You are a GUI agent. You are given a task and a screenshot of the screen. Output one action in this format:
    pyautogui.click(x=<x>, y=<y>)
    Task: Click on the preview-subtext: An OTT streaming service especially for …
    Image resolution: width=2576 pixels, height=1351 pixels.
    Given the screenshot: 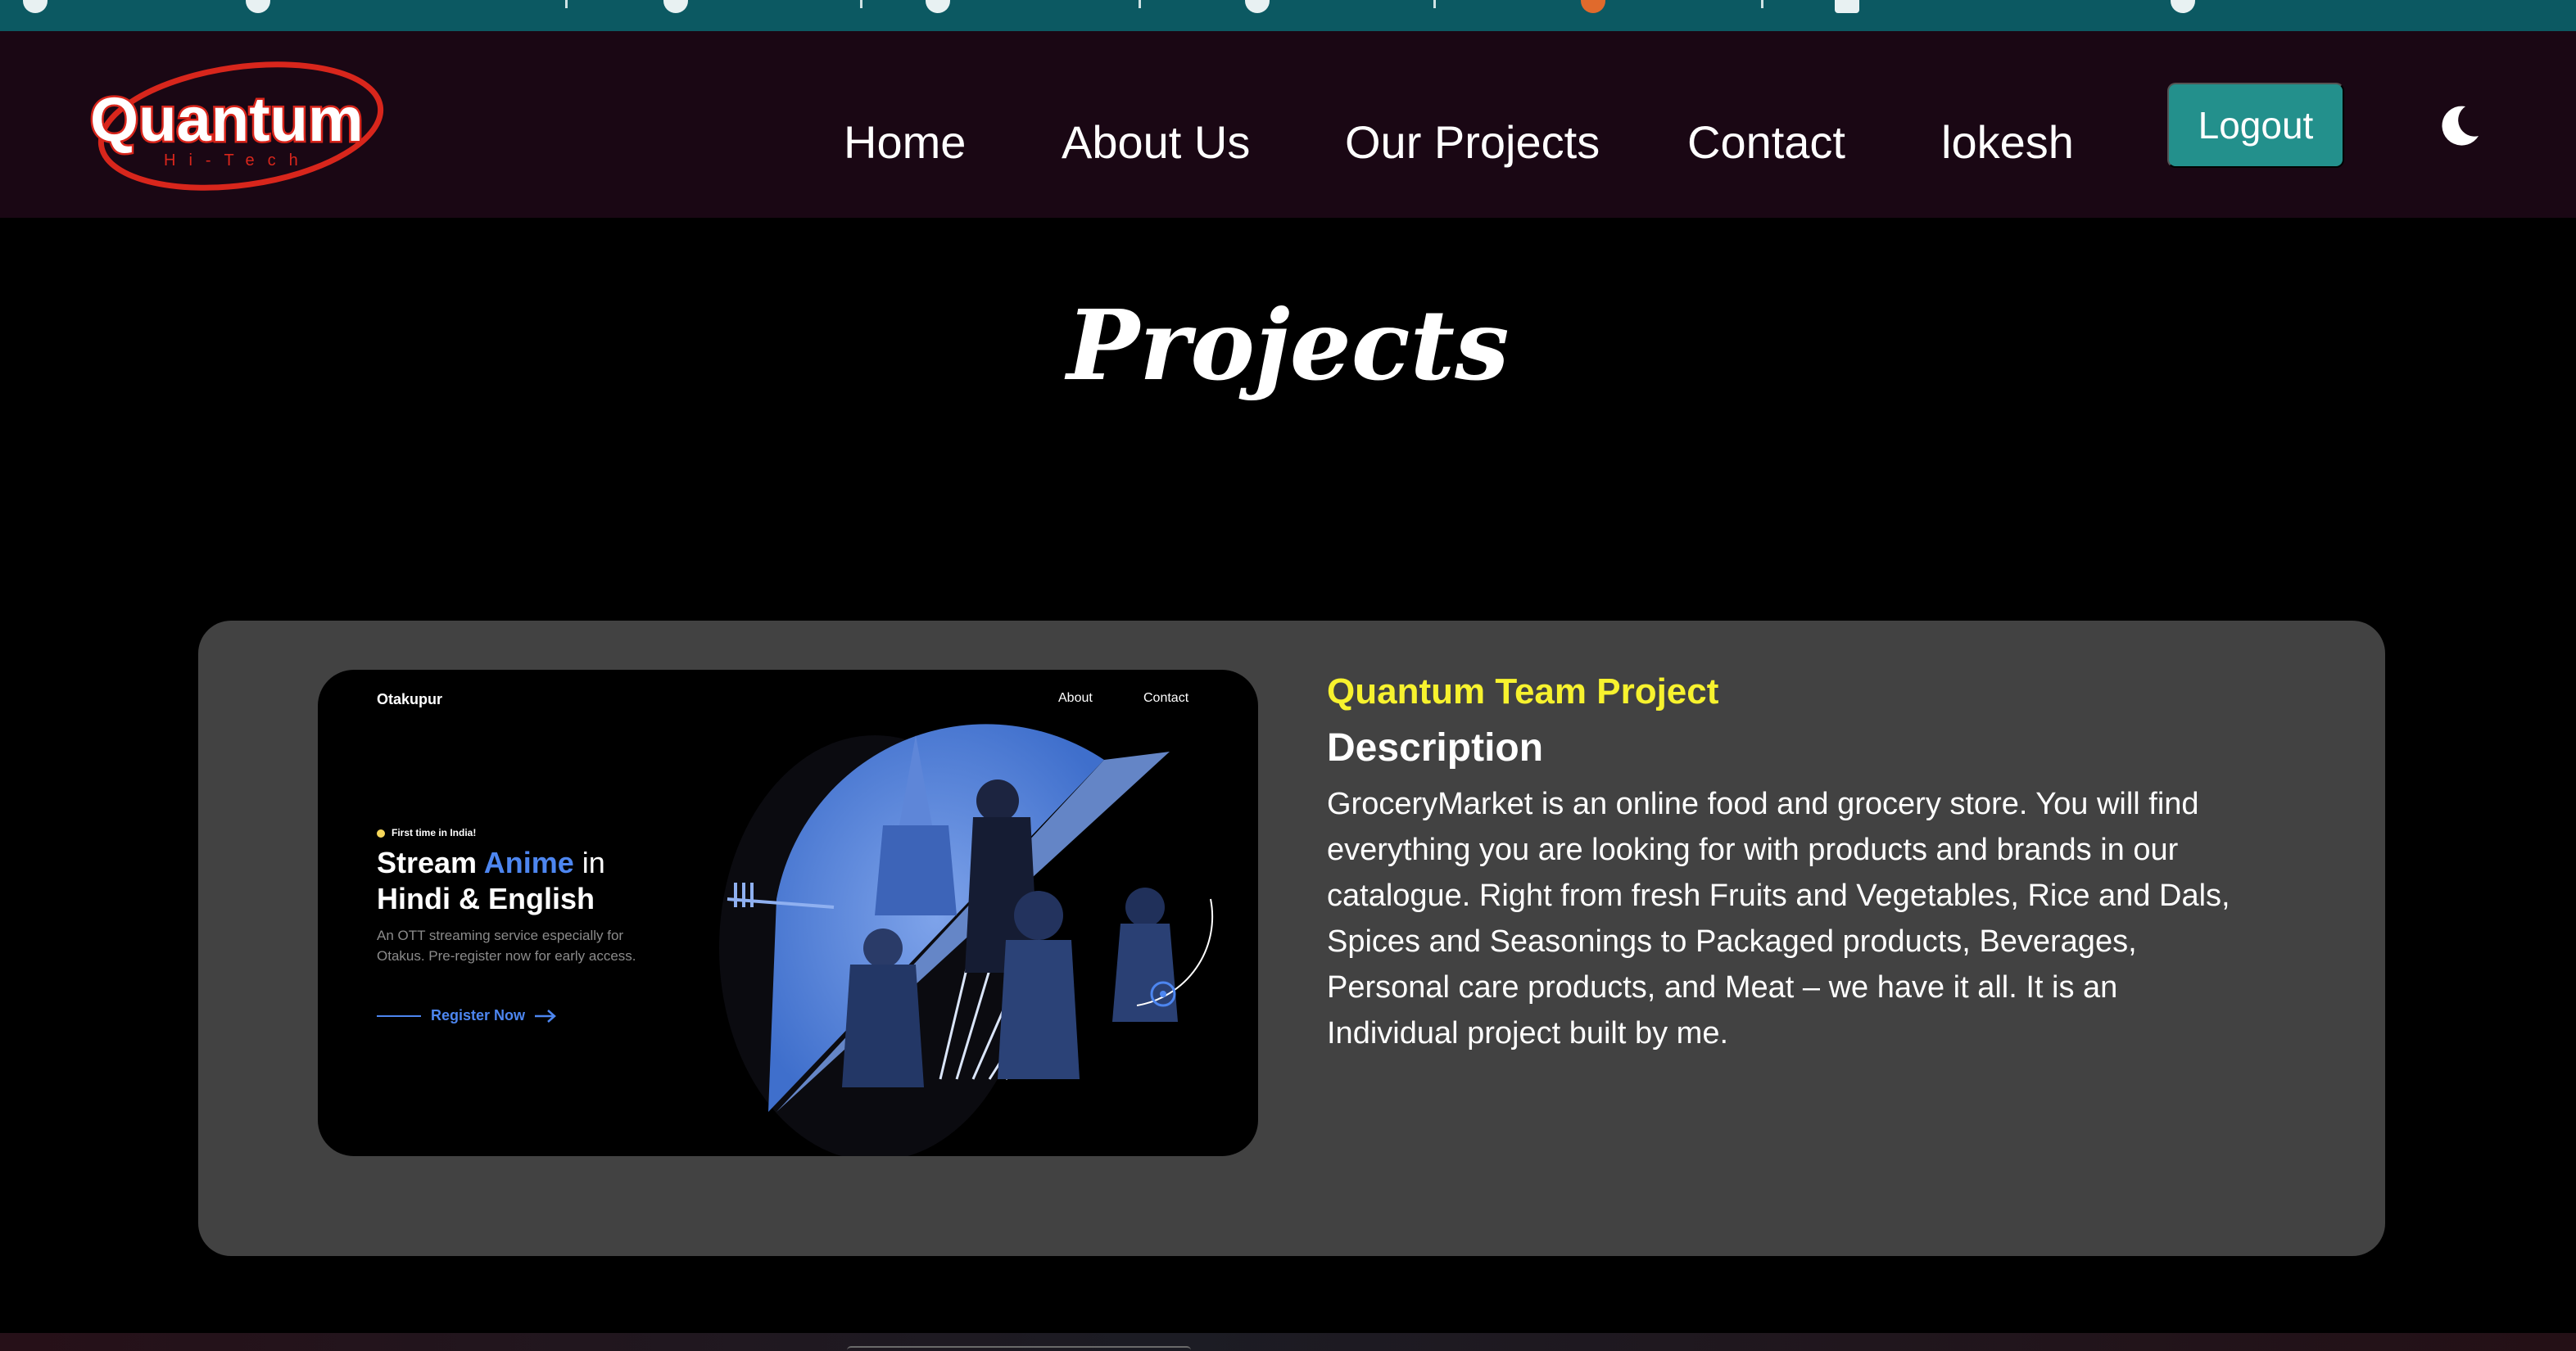 What is the action you would take?
    pyautogui.click(x=506, y=946)
    